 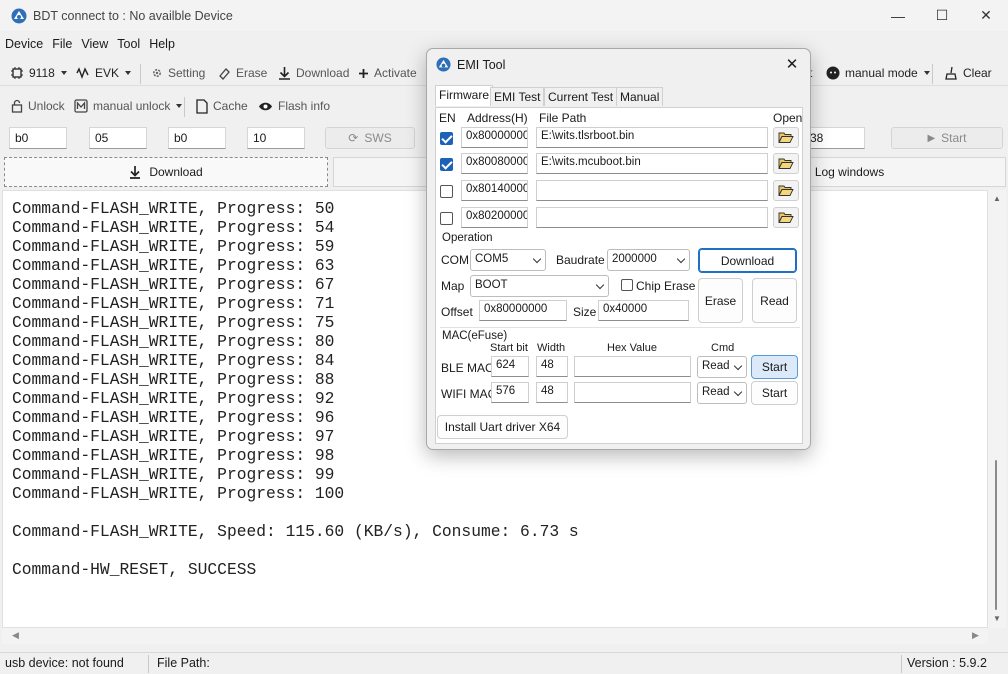 I want to click on setting-label: Setting, so click(x=187, y=73).